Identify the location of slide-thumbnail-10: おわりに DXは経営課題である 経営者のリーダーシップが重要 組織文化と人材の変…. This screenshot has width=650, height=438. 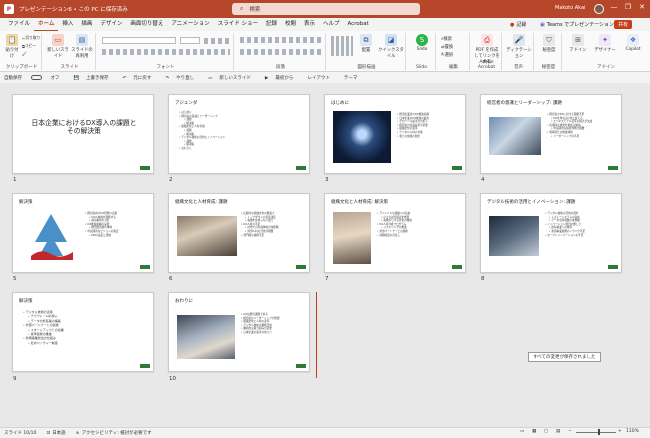
(239, 332).